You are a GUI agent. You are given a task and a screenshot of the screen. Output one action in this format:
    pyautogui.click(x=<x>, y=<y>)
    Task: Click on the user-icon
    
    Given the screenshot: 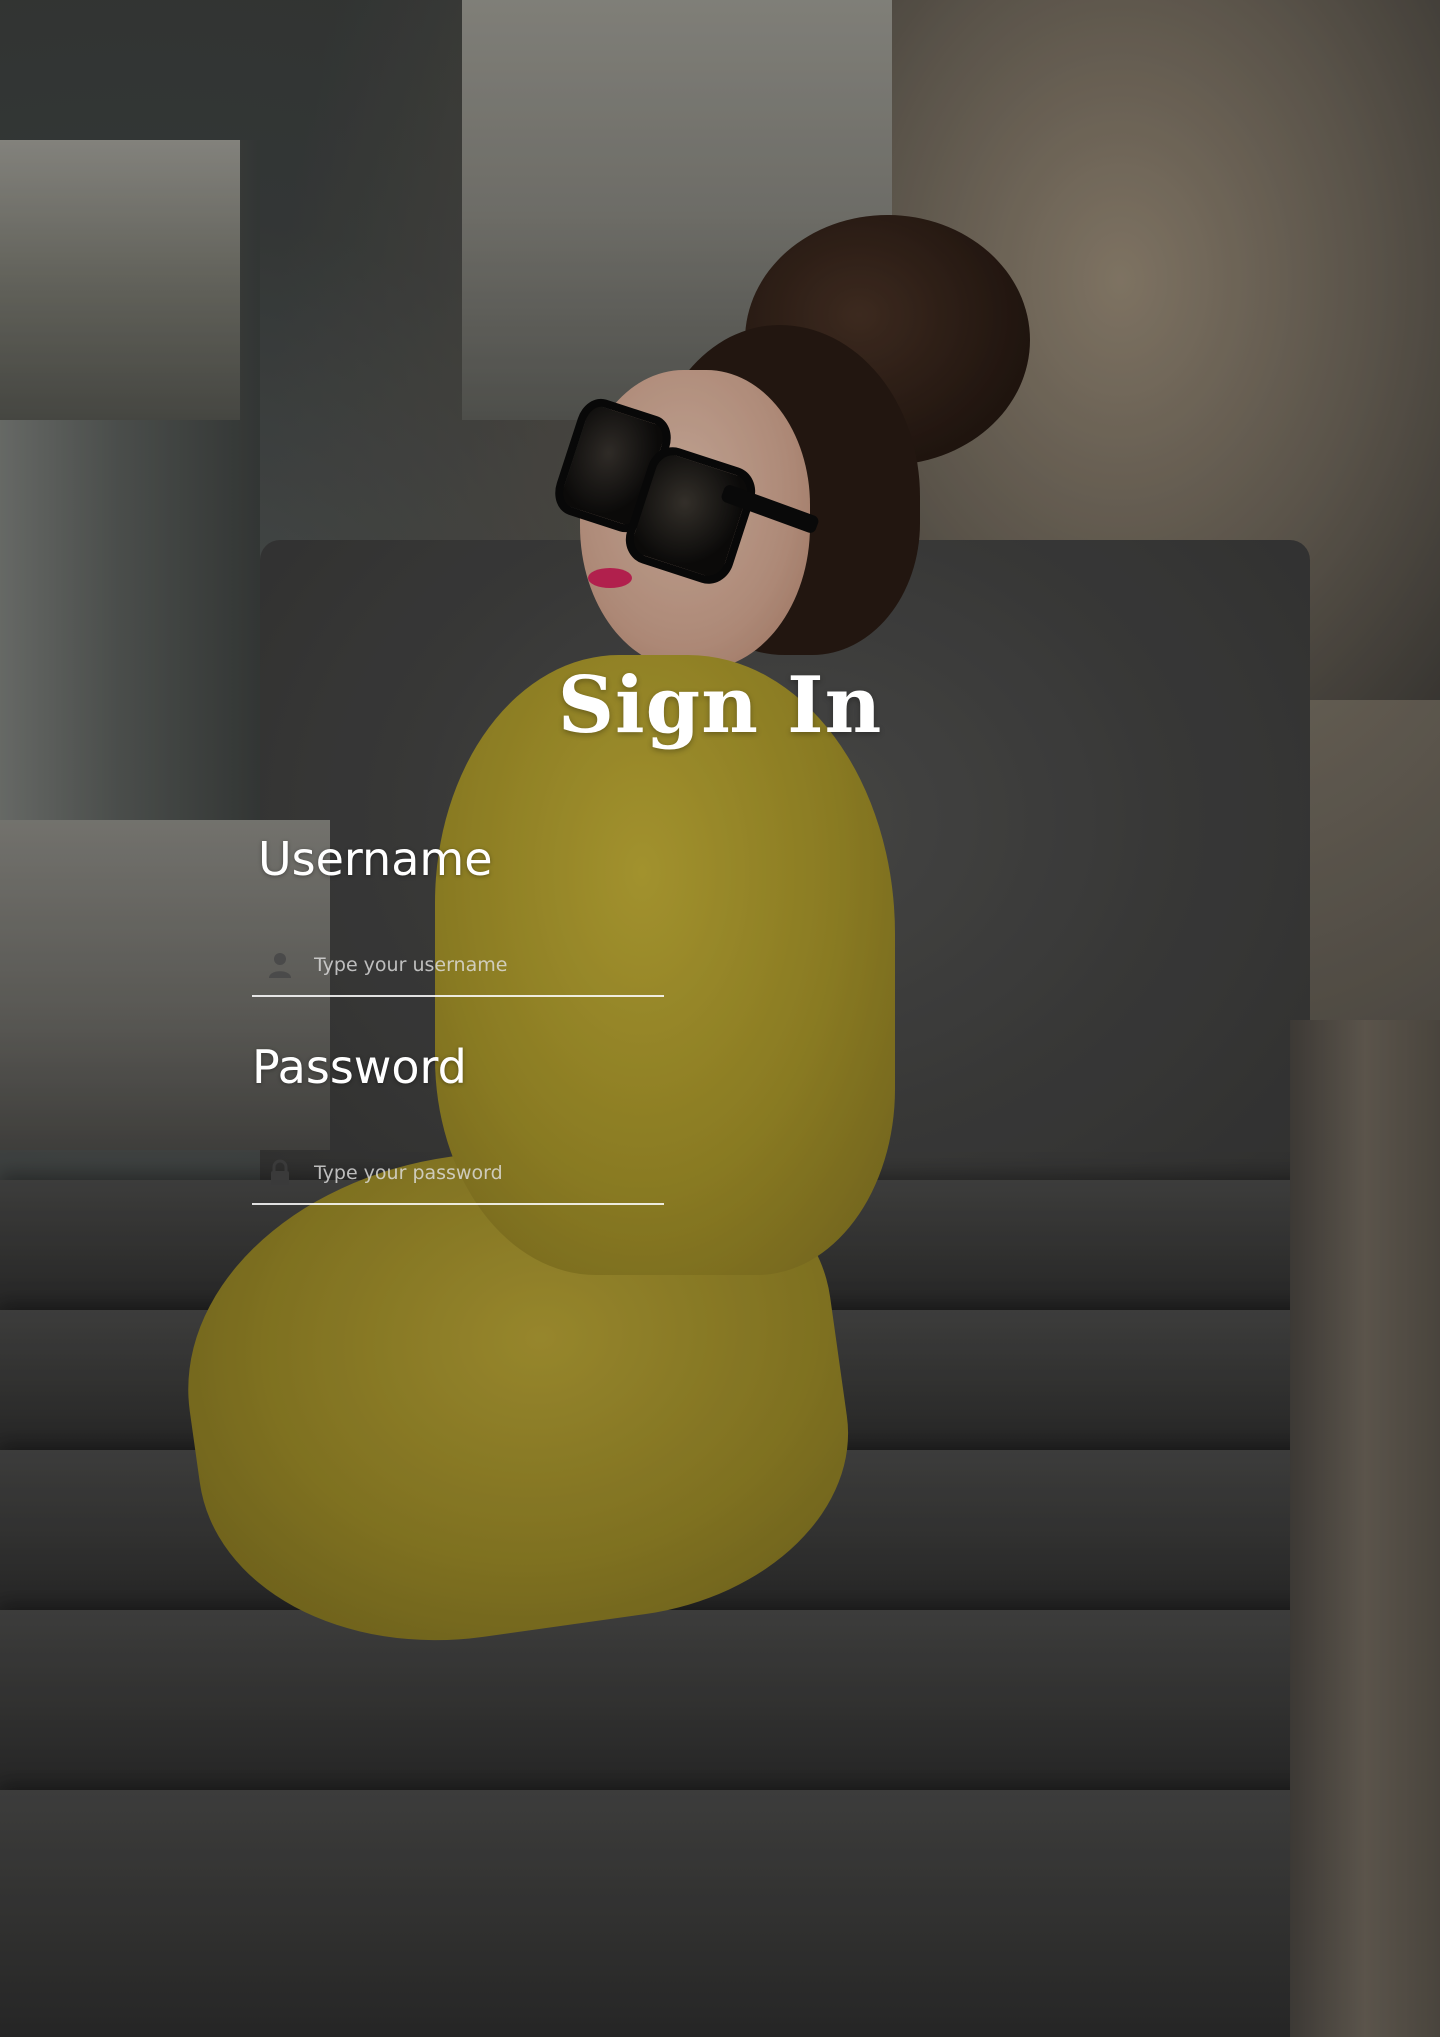 What is the action you would take?
    pyautogui.click(x=280, y=965)
    